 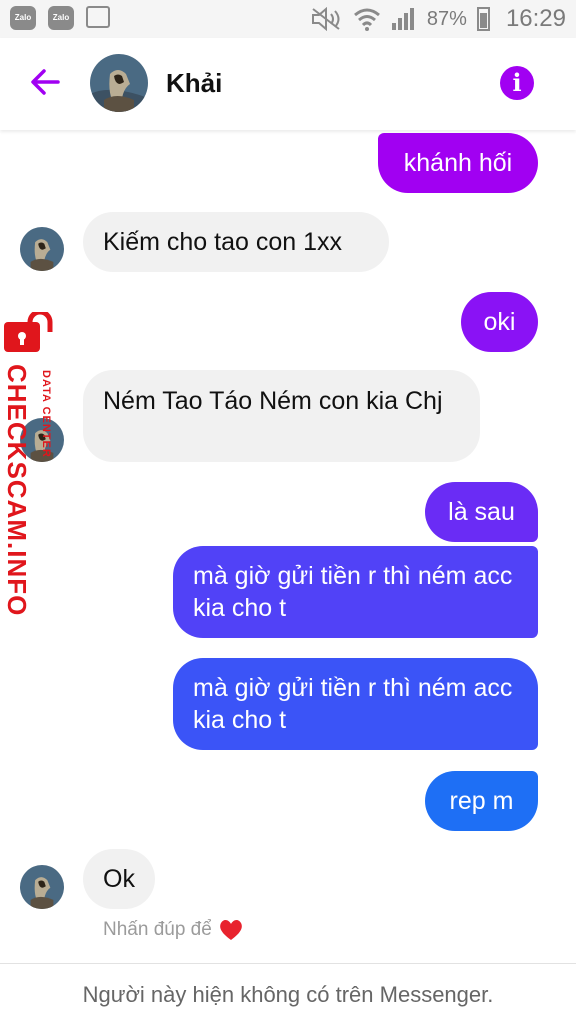 What do you see at coordinates (535, 18) in the screenshot?
I see `clock: 16:29` at bounding box center [535, 18].